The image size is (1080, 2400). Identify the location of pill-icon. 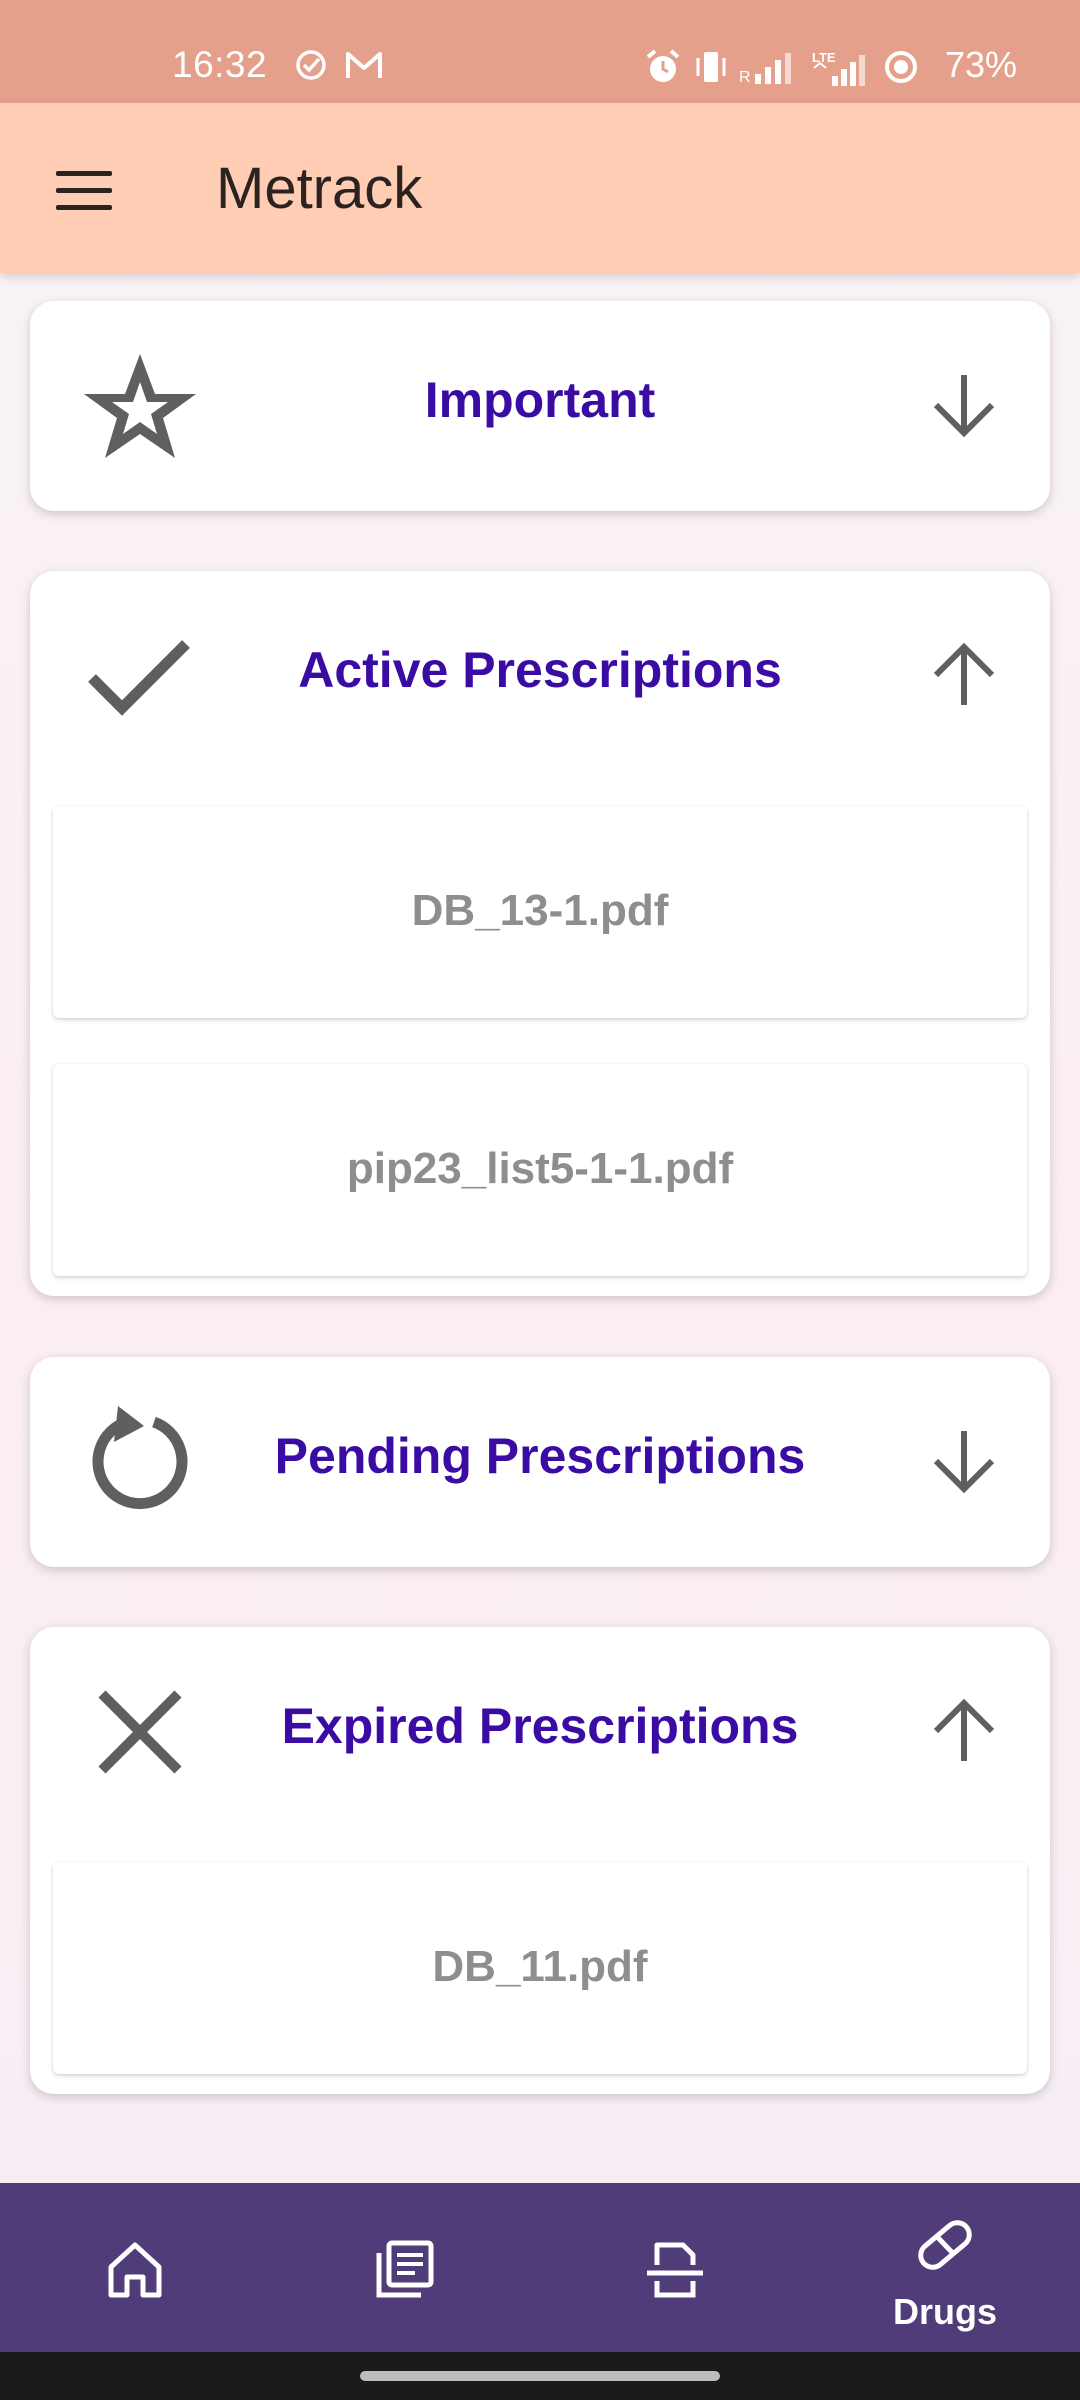
(945, 2245).